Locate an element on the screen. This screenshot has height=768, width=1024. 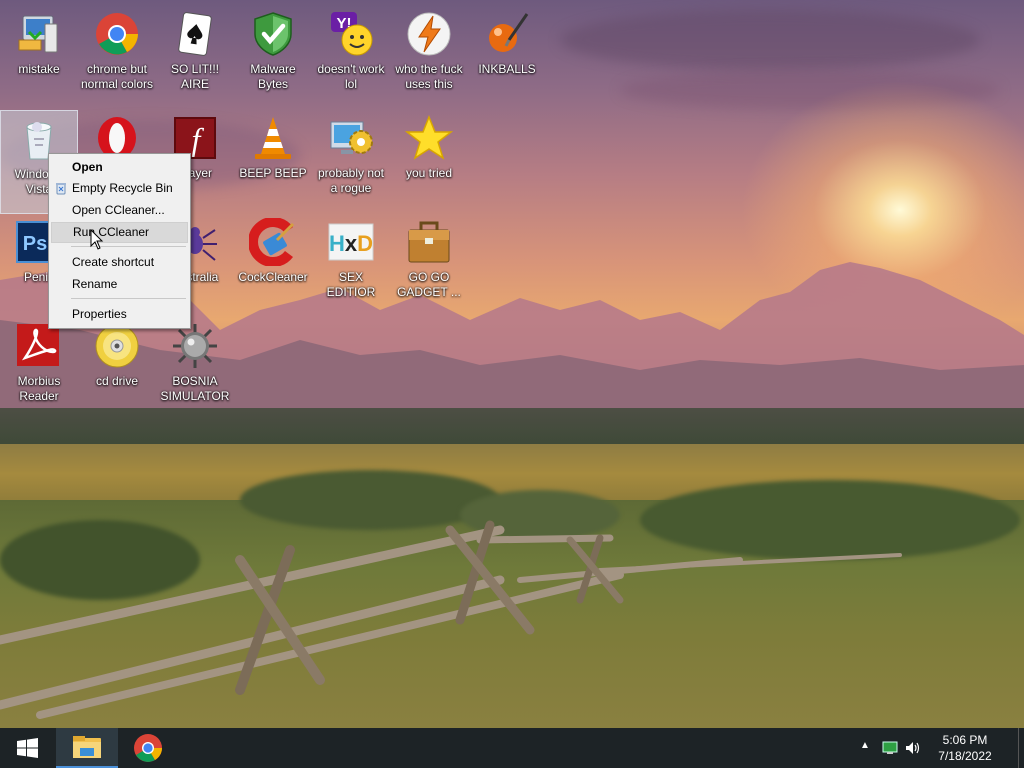
mine-icon is located at coordinates (195, 346).